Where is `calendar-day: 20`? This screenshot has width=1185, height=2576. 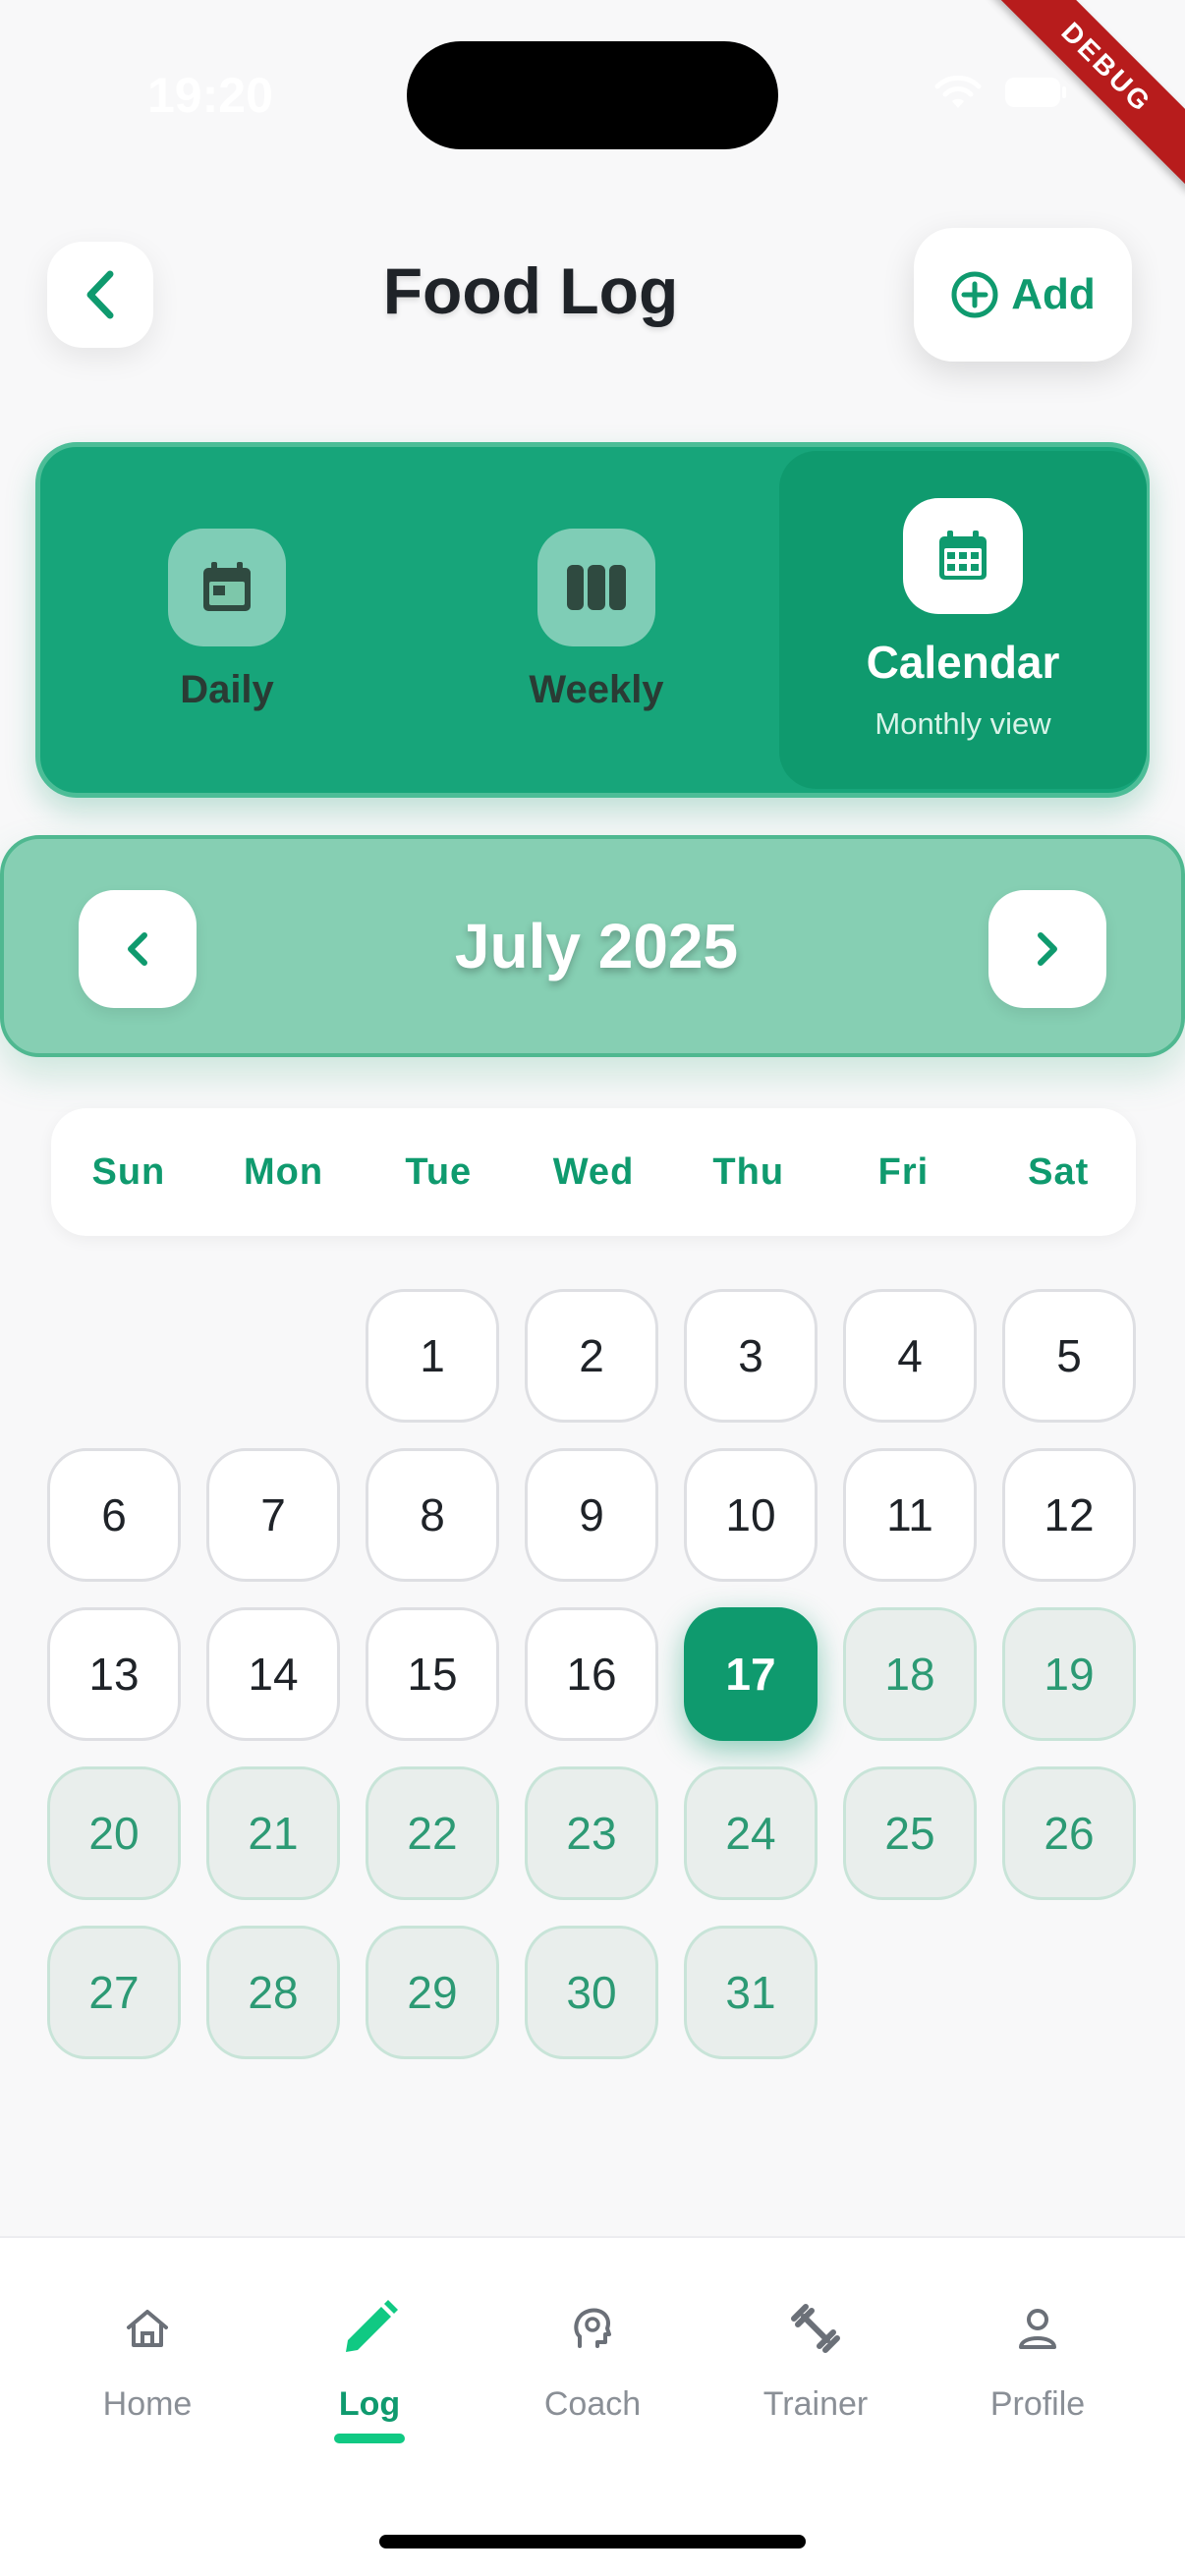
calendar-day: 20 is located at coordinates (114, 1833).